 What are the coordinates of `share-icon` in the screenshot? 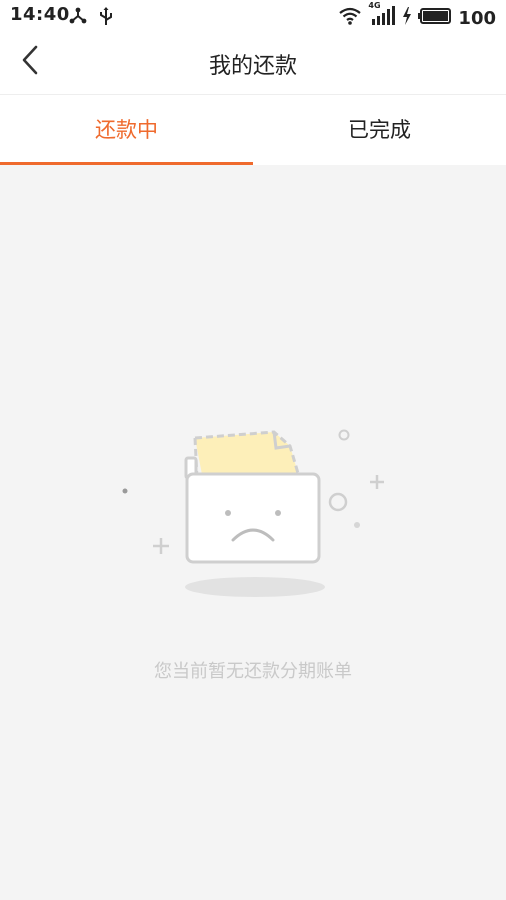 It's located at (78, 18).